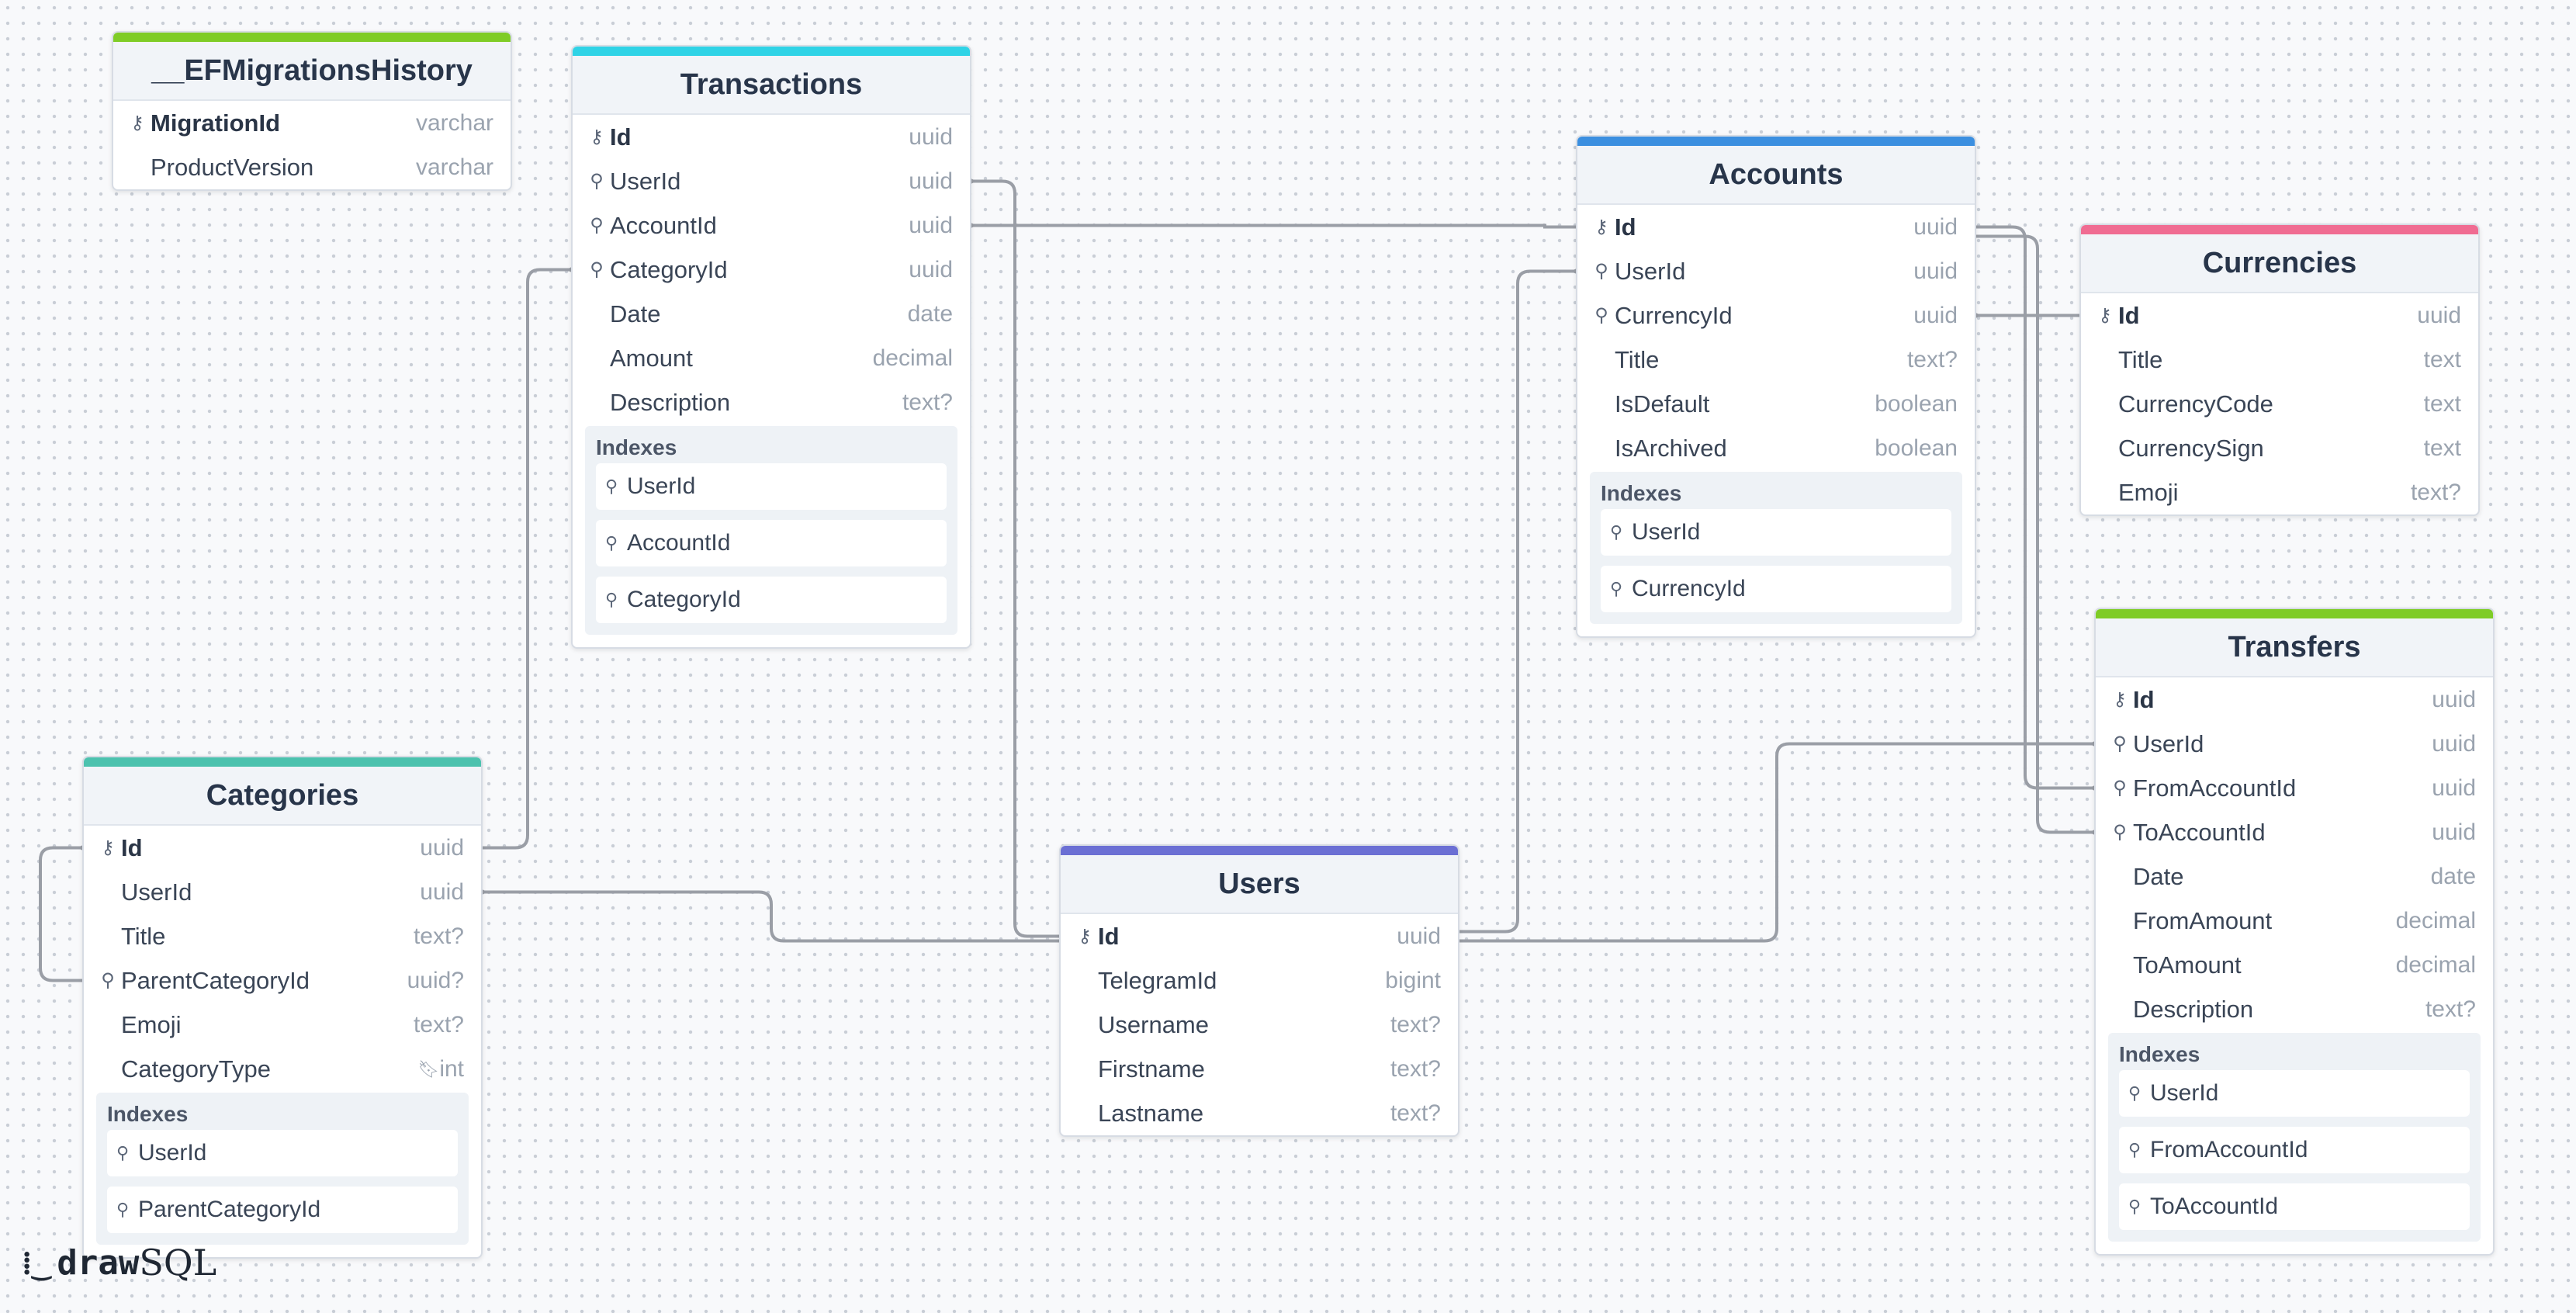  What do you see at coordinates (771, 543) in the screenshot?
I see `index-item: ⚲ AccountId` at bounding box center [771, 543].